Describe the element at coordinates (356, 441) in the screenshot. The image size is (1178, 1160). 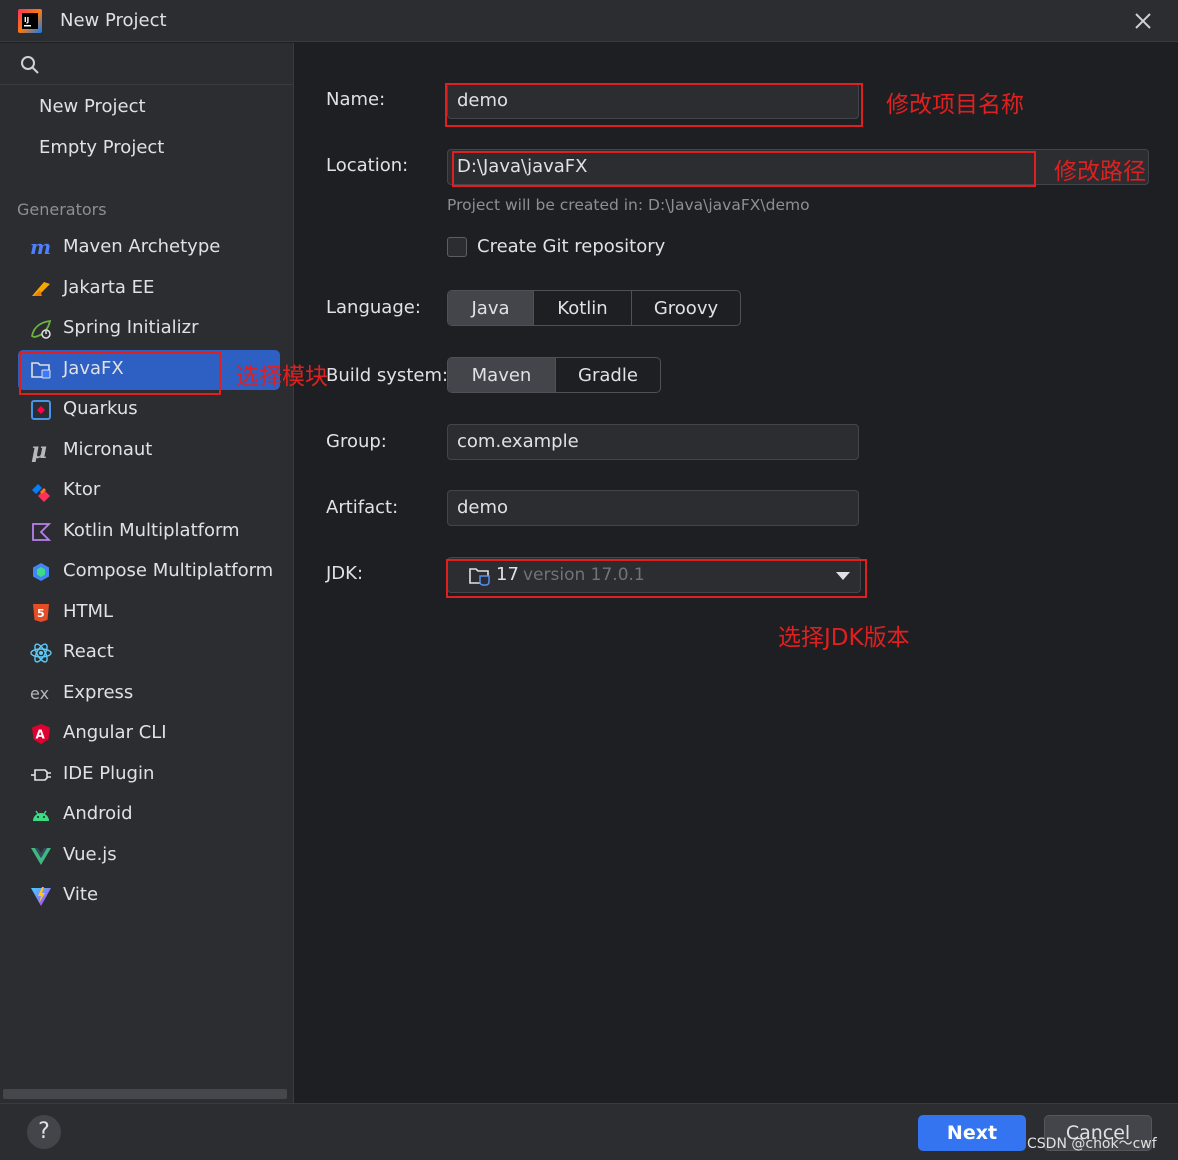
I see `group-label: Group:` at that location.